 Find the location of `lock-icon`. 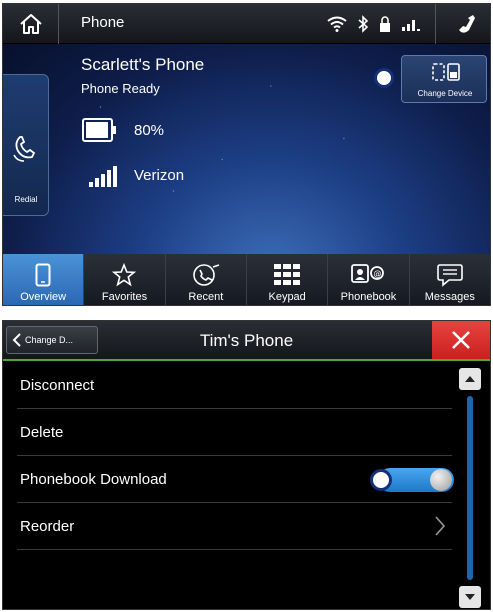

lock-icon is located at coordinates (385, 24).